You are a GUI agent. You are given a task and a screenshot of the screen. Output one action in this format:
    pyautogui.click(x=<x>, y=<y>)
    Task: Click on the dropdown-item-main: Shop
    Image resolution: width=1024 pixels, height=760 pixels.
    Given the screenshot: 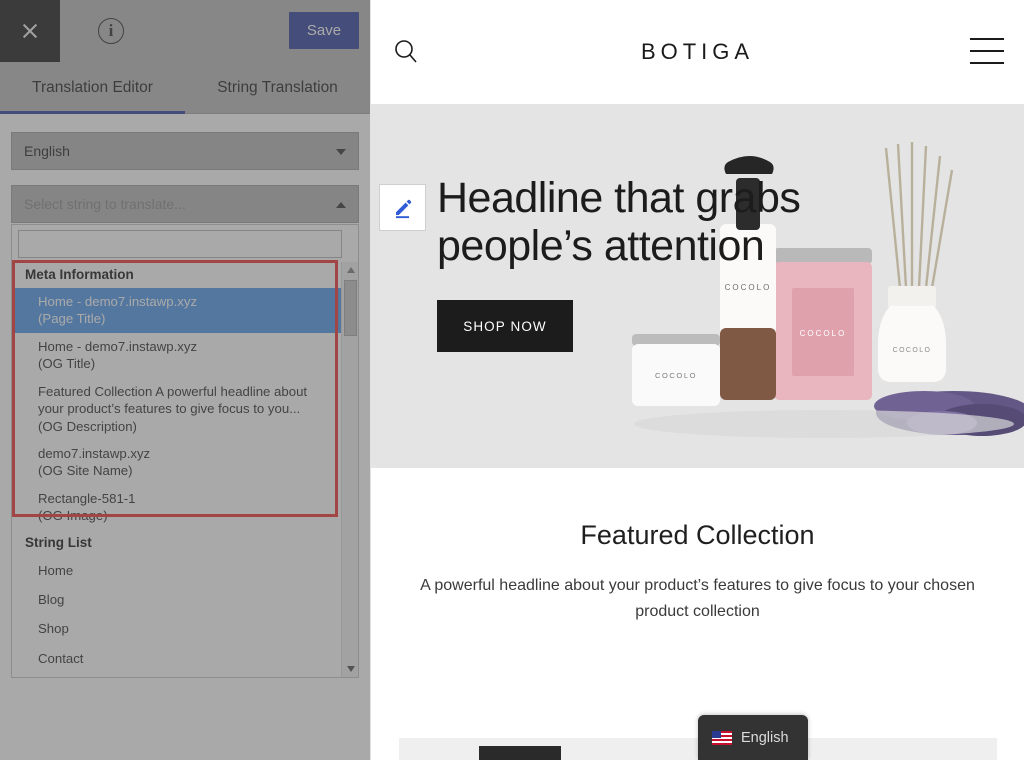 What is the action you would take?
    pyautogui.click(x=53, y=629)
    